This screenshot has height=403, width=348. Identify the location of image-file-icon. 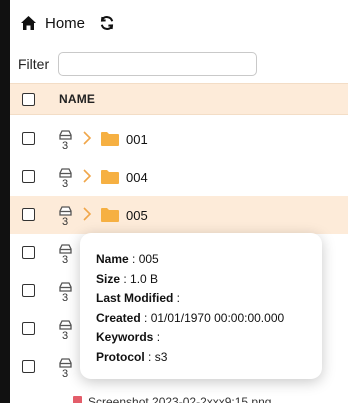
(77, 399).